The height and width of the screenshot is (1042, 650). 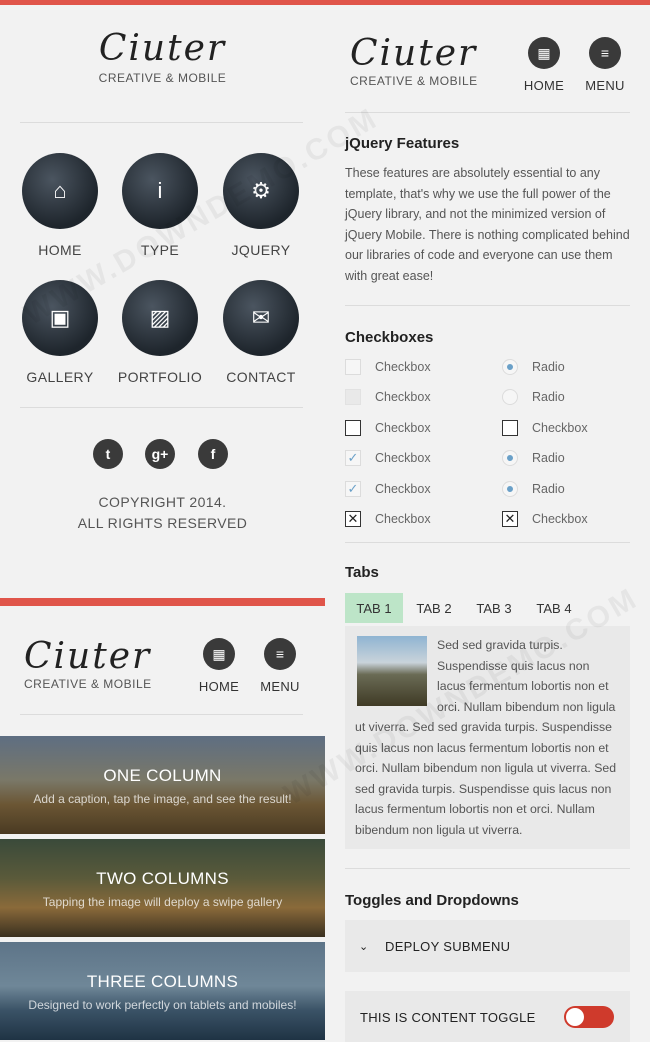 I want to click on copyright-line-1: COPYRIGHT 2014., so click(x=162, y=502).